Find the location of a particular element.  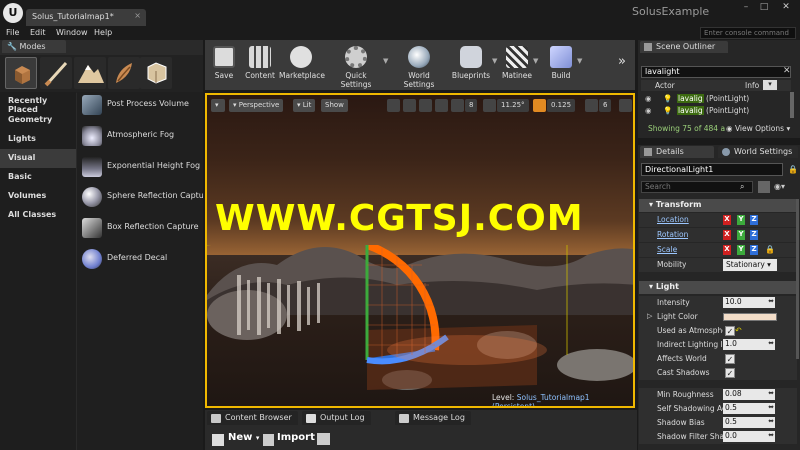

list-item-deferred-decal: Deferred Decal is located at coordinates (140, 261).